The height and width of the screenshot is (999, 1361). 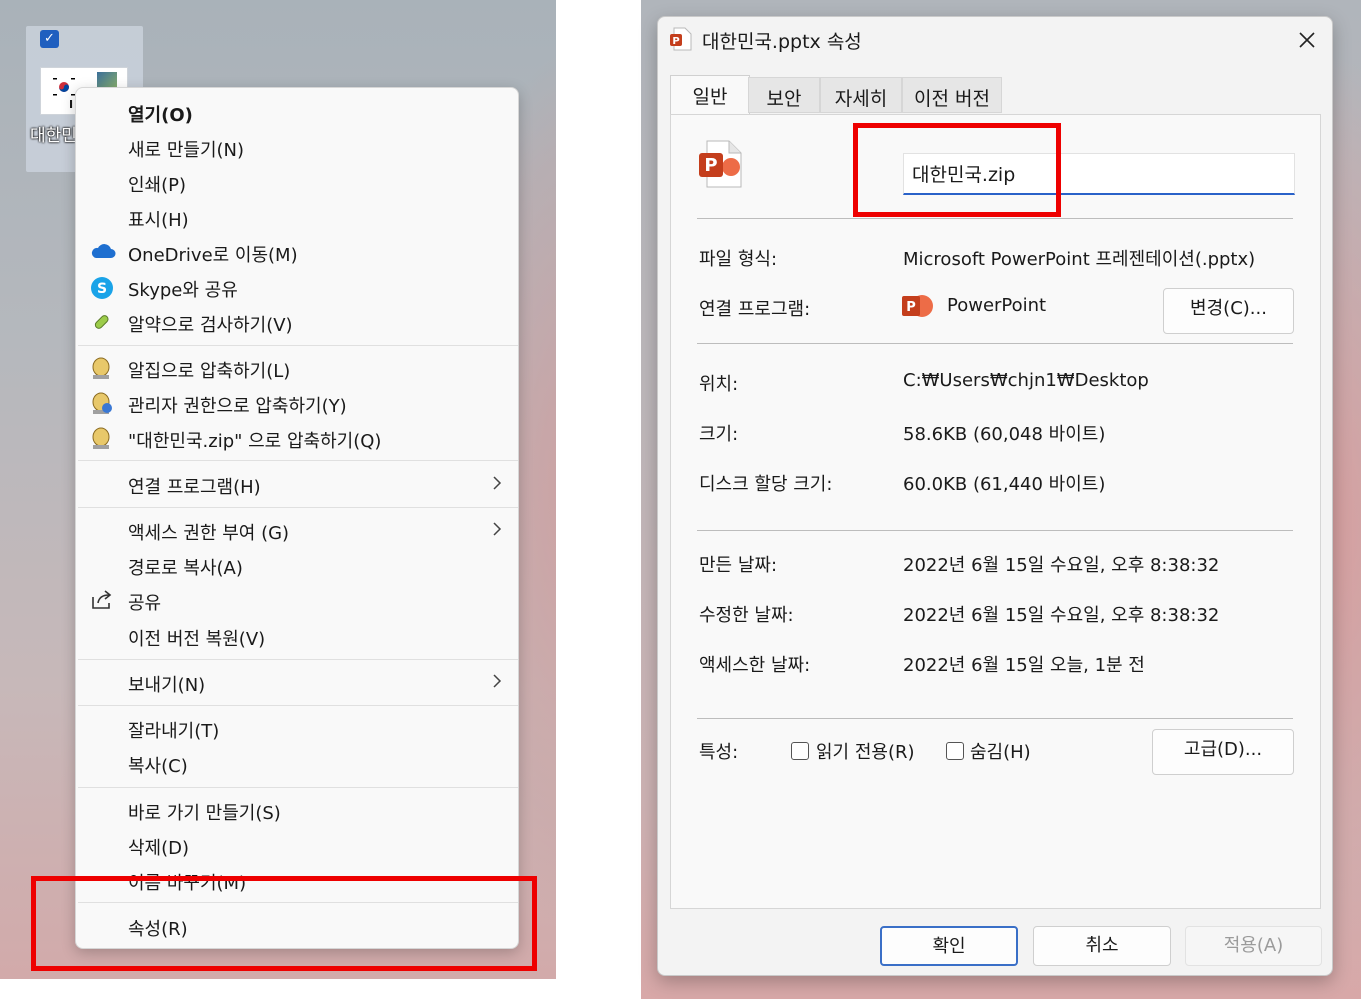 What do you see at coordinates (197, 639) in the screenshot?
I see `menu-item-label: 이전 버전 복원(V)` at bounding box center [197, 639].